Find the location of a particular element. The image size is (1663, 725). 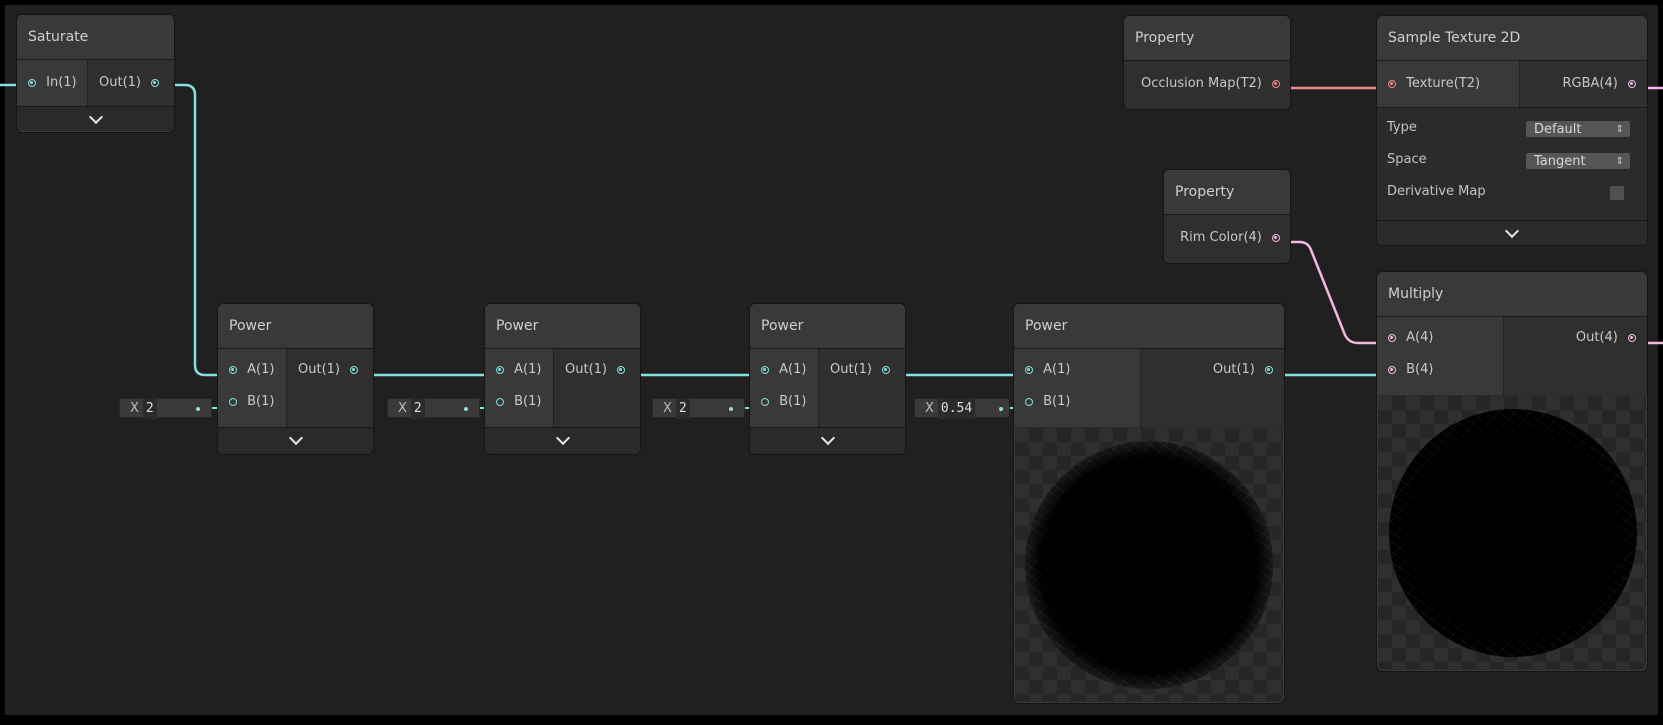

space-dropdown: Tangent ⇕ is located at coordinates (1578, 161).